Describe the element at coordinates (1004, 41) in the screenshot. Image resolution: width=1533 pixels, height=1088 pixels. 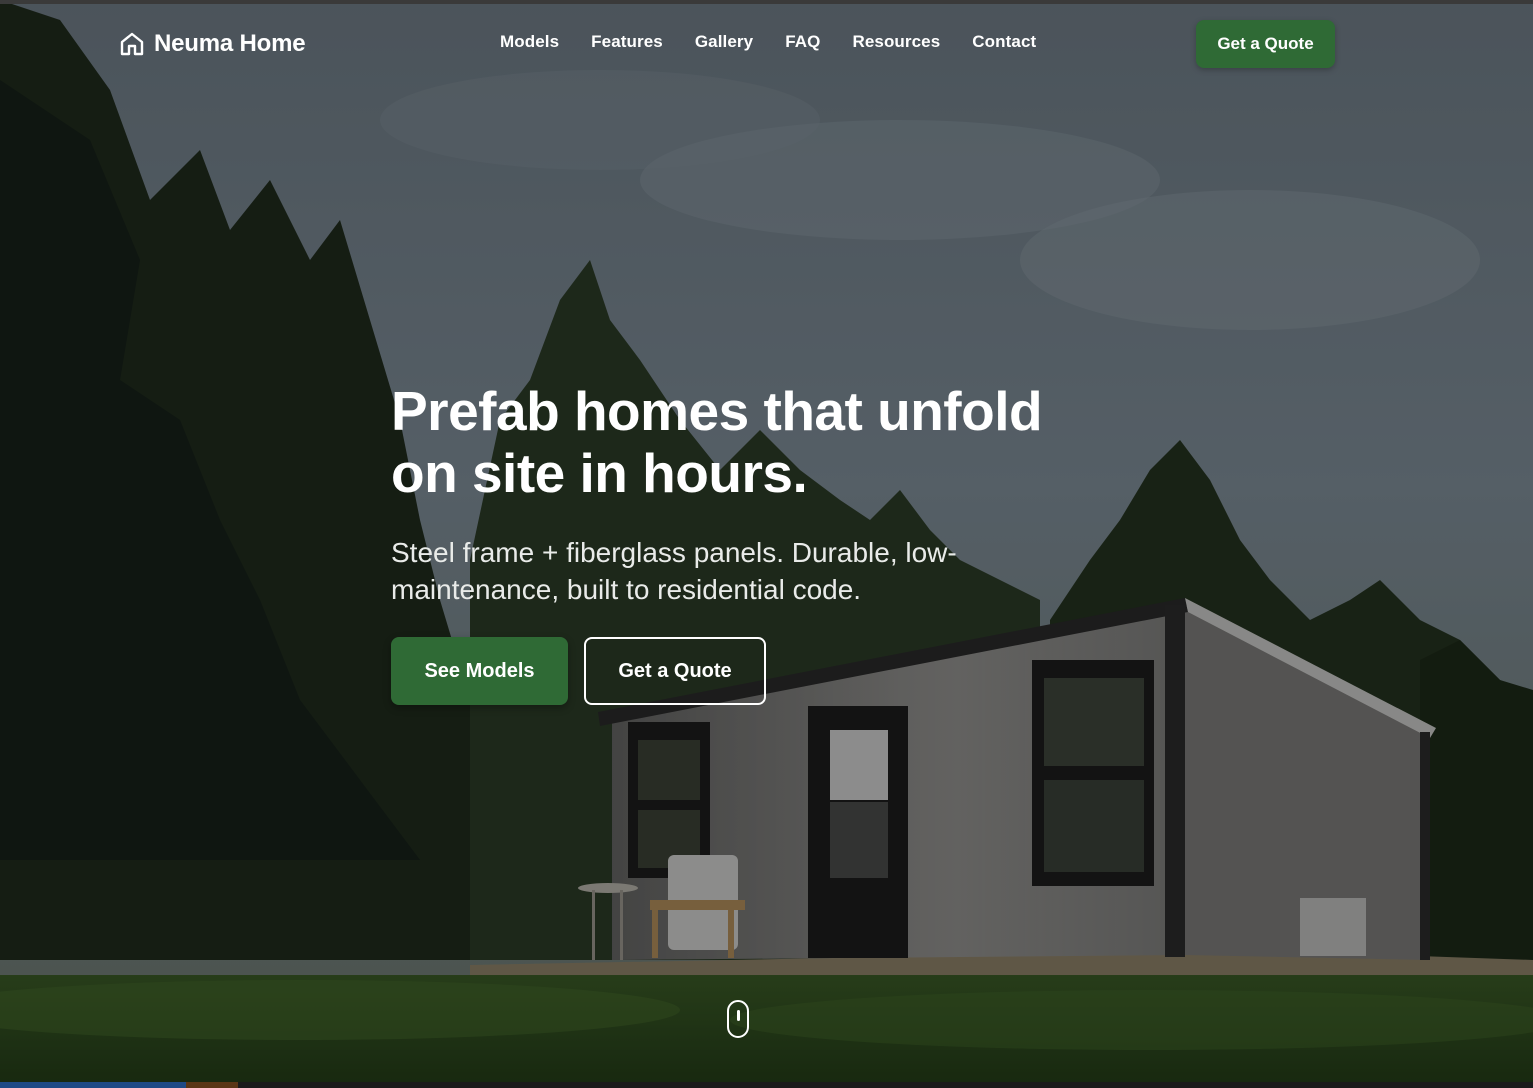
I see `nav-link-contact: Contact` at that location.